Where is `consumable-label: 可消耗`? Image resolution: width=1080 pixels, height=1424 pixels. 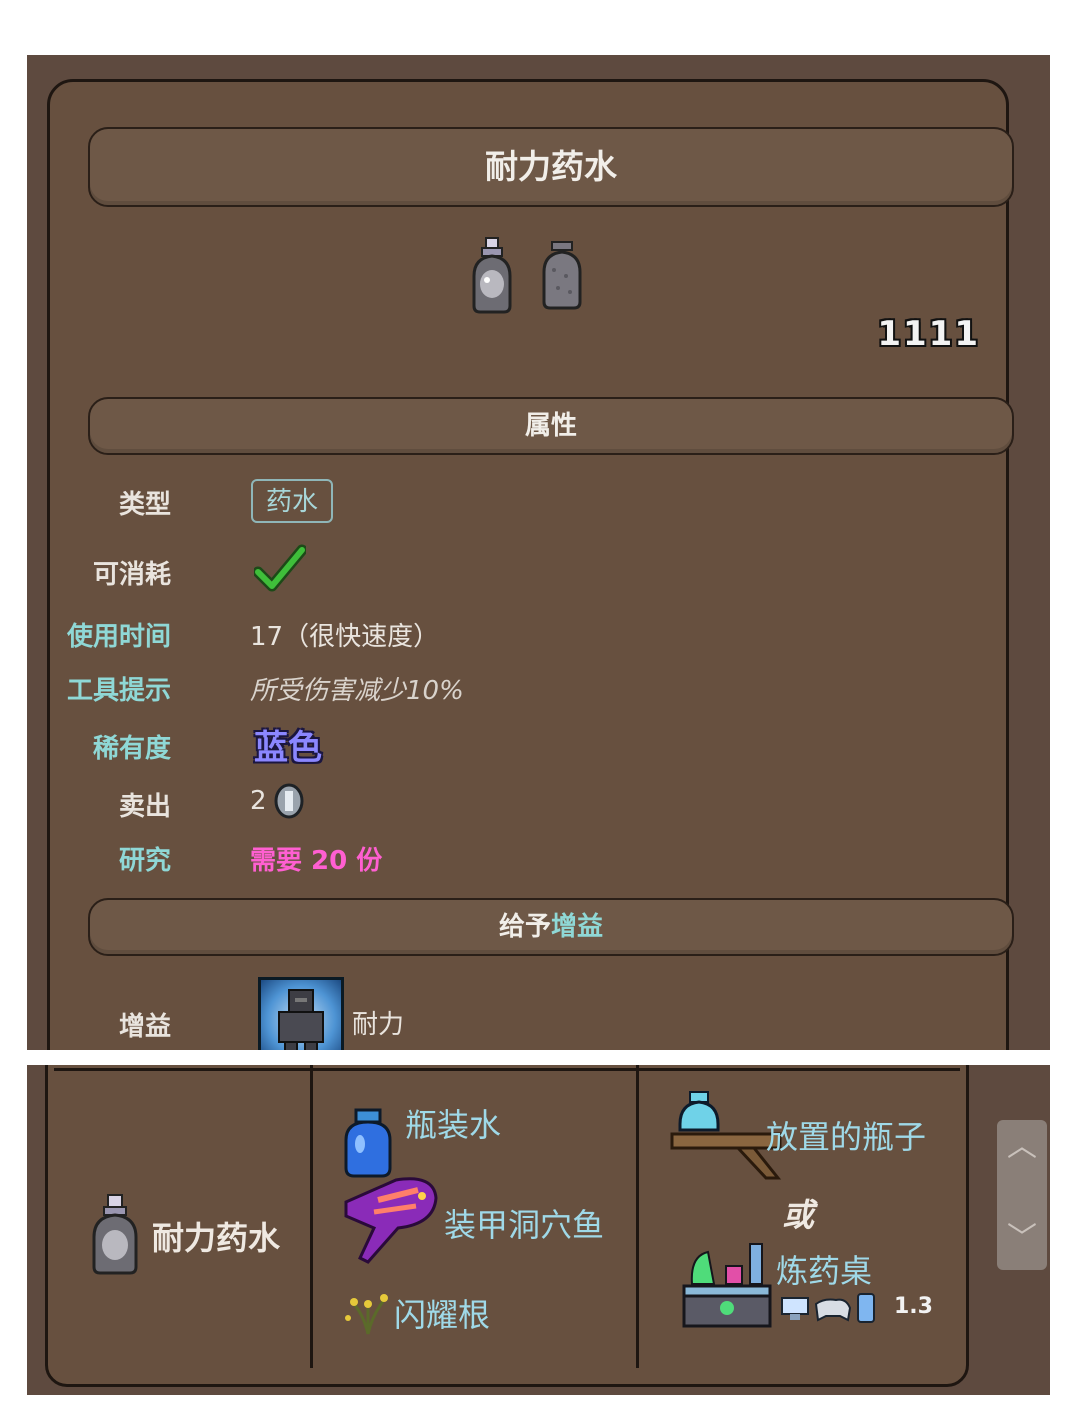 consumable-label: 可消耗 is located at coordinates (131, 575).